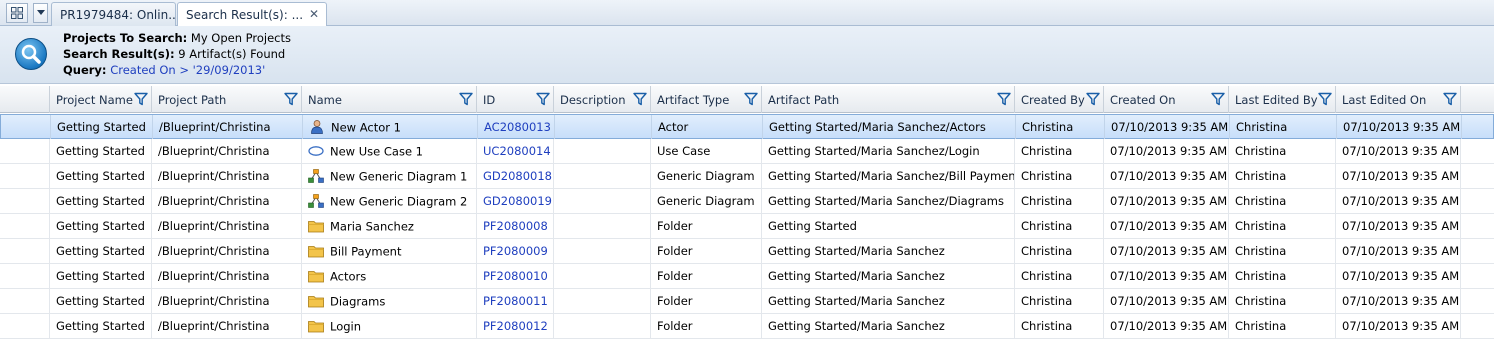  What do you see at coordinates (252, 14) in the screenshot?
I see `tab-search-results: Search Result(s): ... ✕` at bounding box center [252, 14].